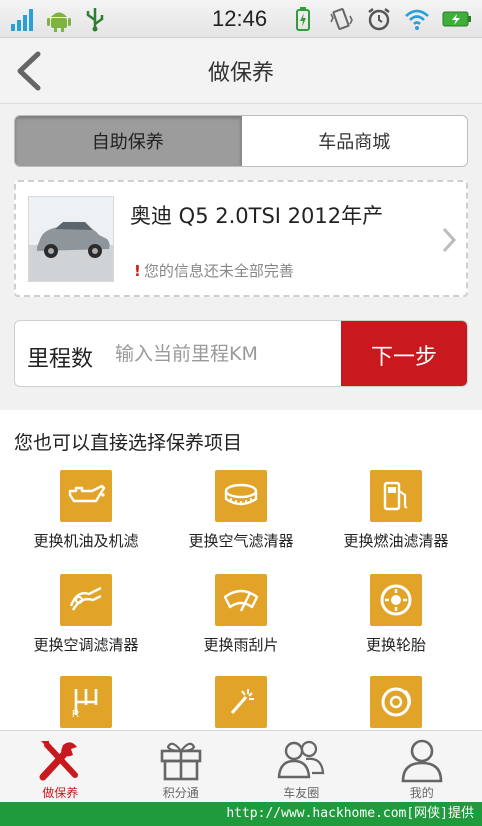 The image size is (482, 826). What do you see at coordinates (95, 20) in the screenshot?
I see `usb-icon` at bounding box center [95, 20].